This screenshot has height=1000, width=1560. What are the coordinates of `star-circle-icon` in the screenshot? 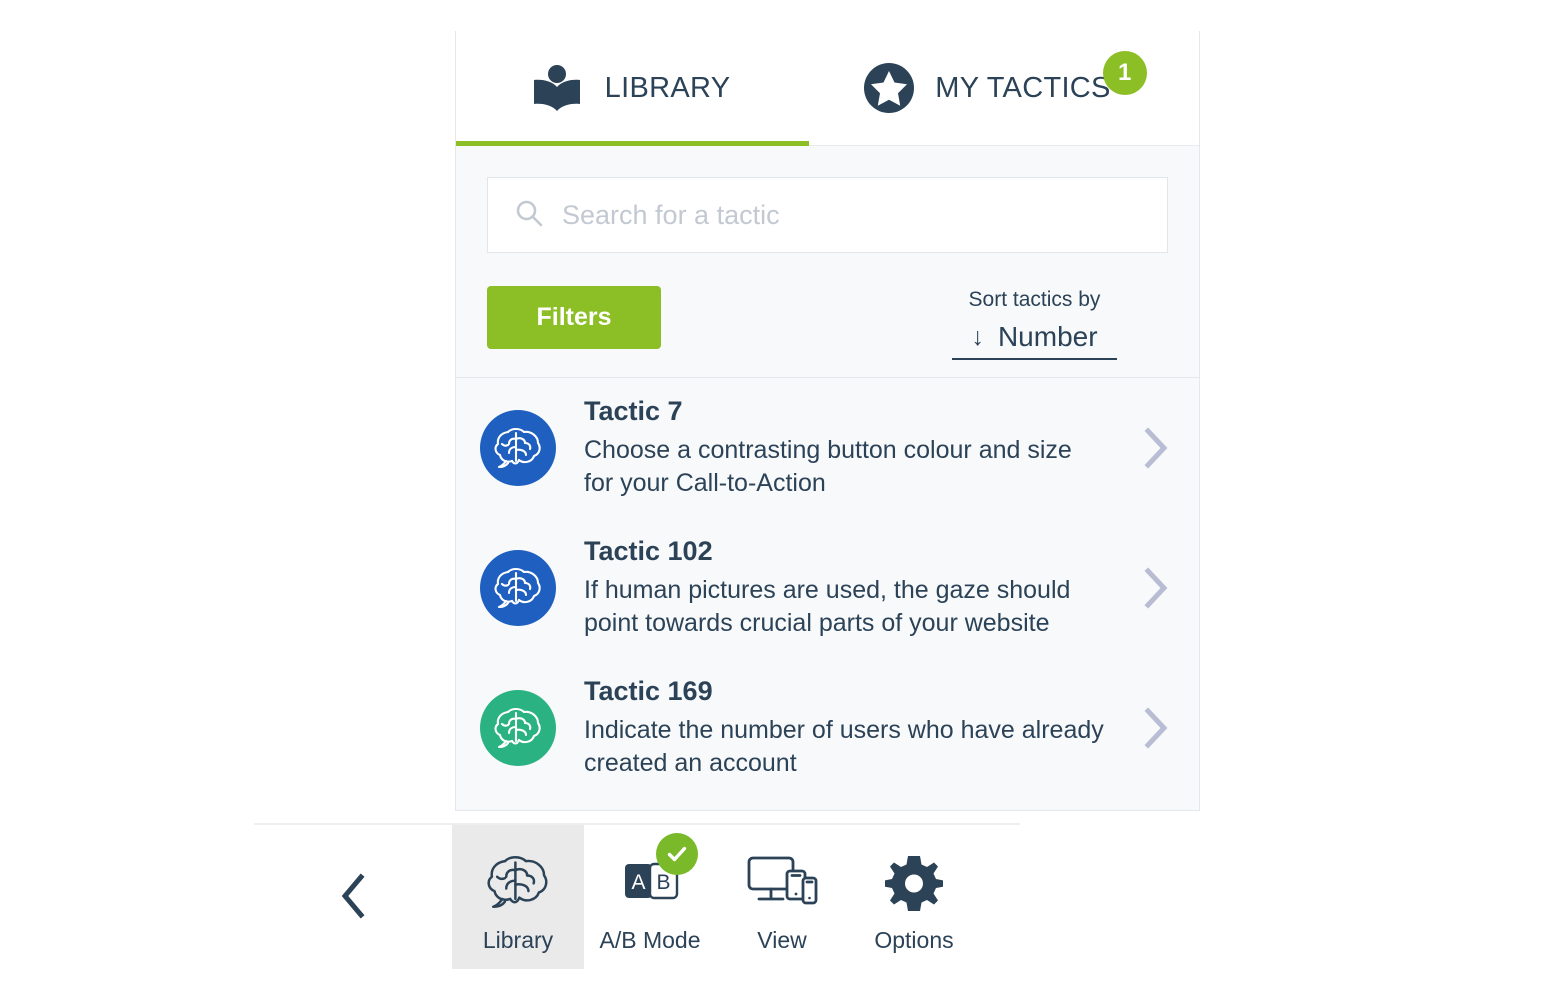 It's located at (889, 88).